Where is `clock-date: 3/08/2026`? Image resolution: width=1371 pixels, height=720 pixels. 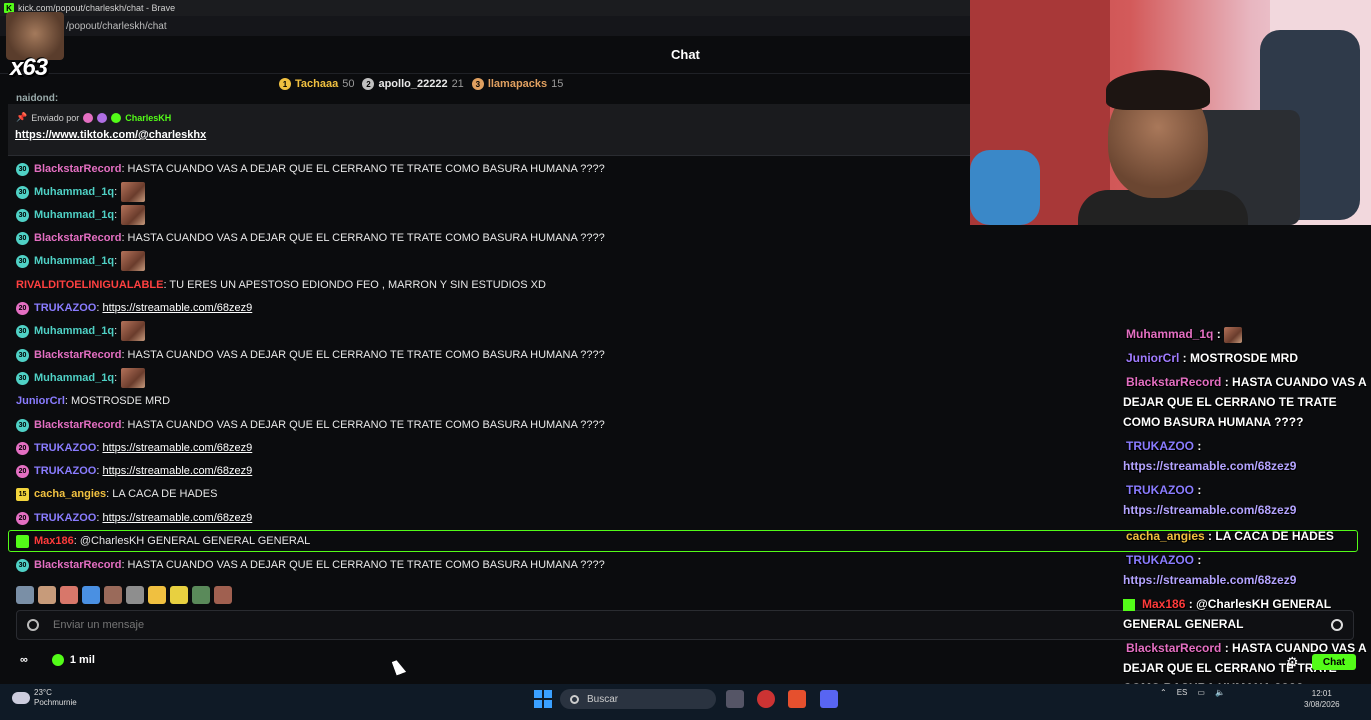
clock-date: 3/08/2026 is located at coordinates (1322, 704).